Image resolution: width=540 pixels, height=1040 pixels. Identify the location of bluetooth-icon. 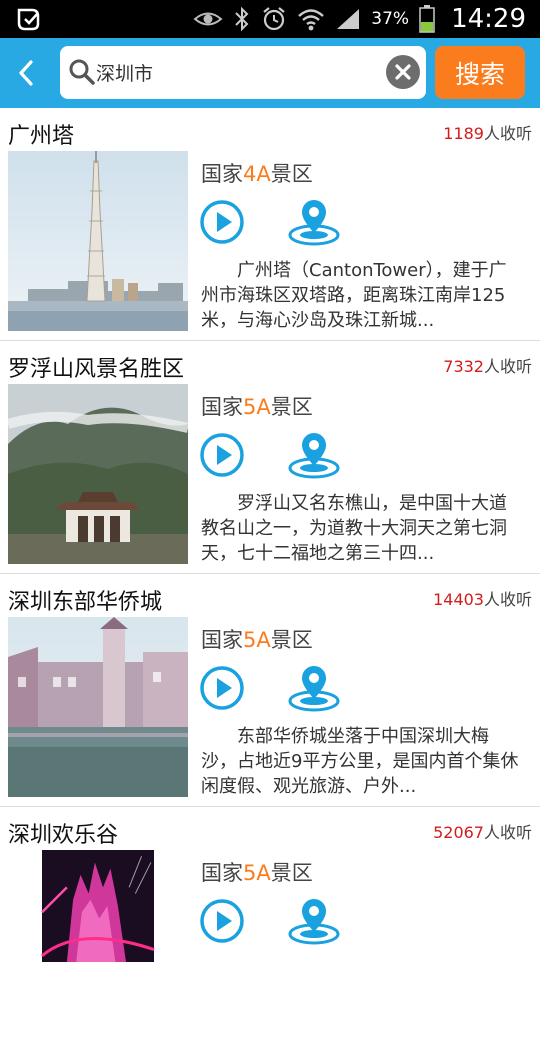
(242, 19).